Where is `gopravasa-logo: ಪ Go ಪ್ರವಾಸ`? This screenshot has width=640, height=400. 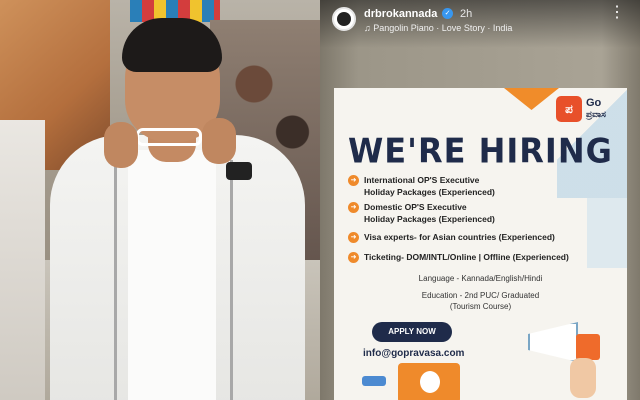 gopravasa-logo: ಪ Go ಪ್ರವಾಸ is located at coordinates (586, 109).